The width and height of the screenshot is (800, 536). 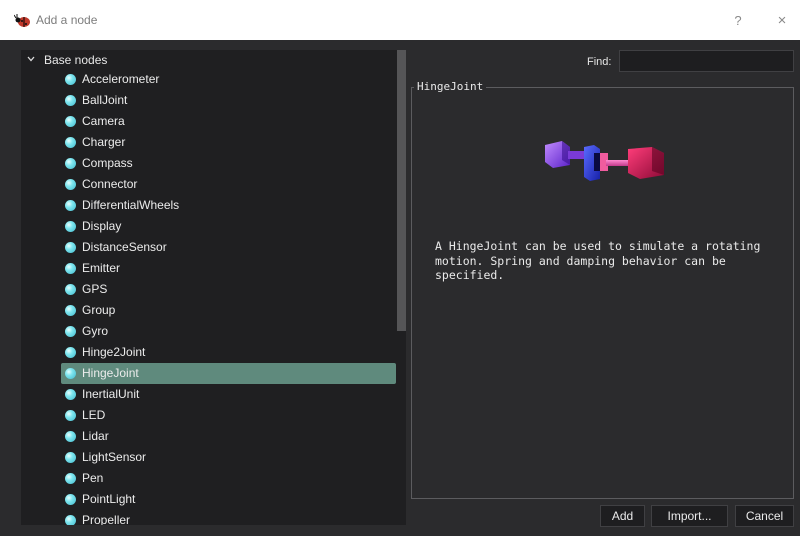 What do you see at coordinates (211, 394) in the screenshot?
I see `tree-item: InertialUnit` at bounding box center [211, 394].